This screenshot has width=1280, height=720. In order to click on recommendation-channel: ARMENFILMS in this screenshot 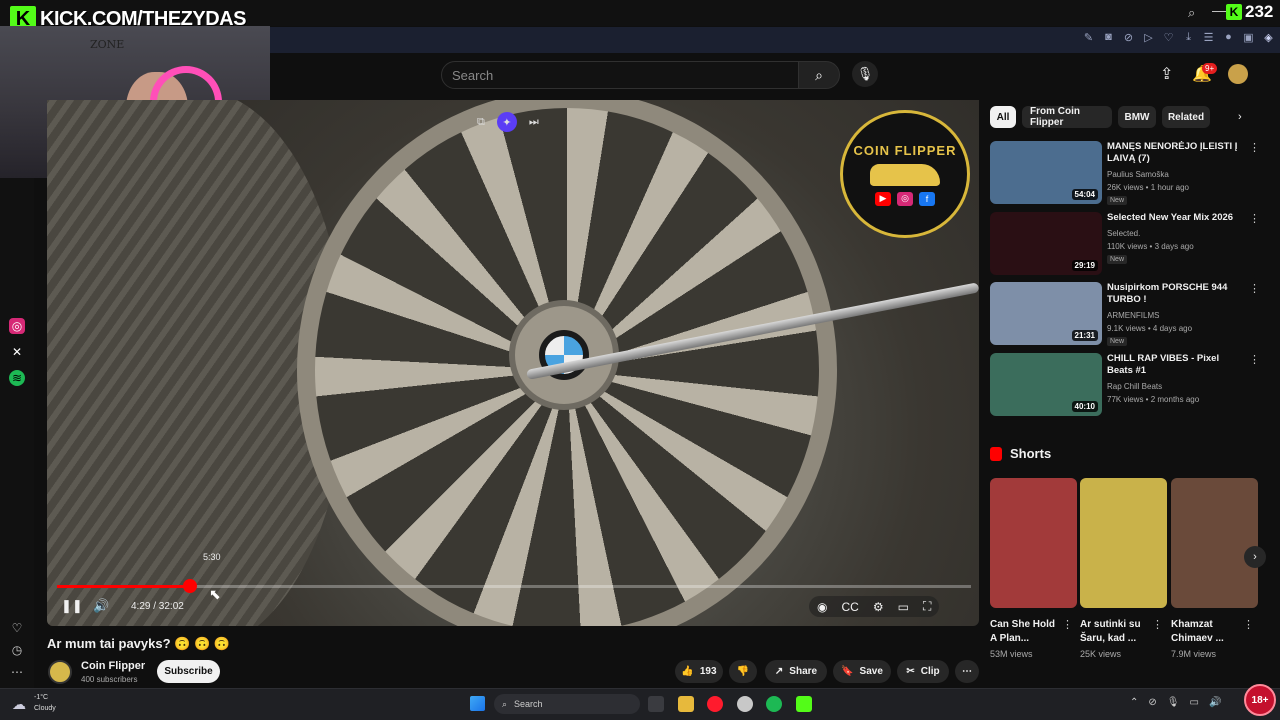, I will do `click(1133, 315)`.